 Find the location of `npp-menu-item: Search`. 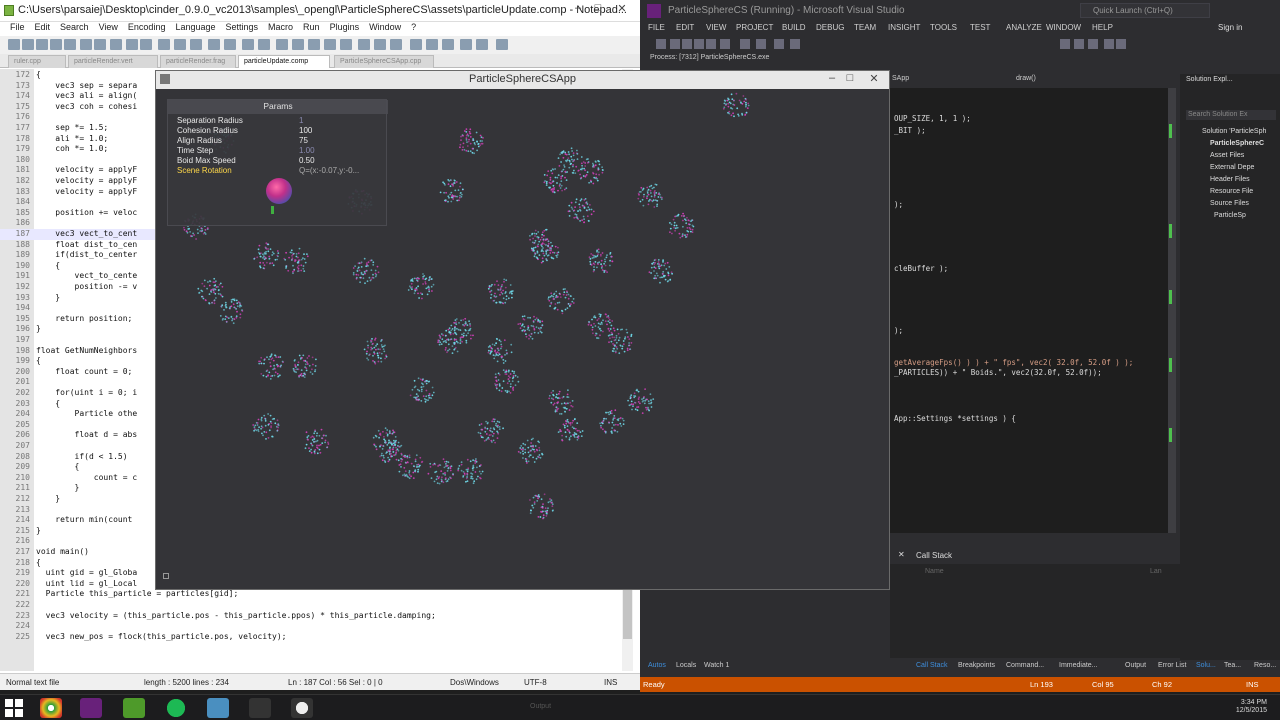

npp-menu-item: Search is located at coordinates (74, 27).